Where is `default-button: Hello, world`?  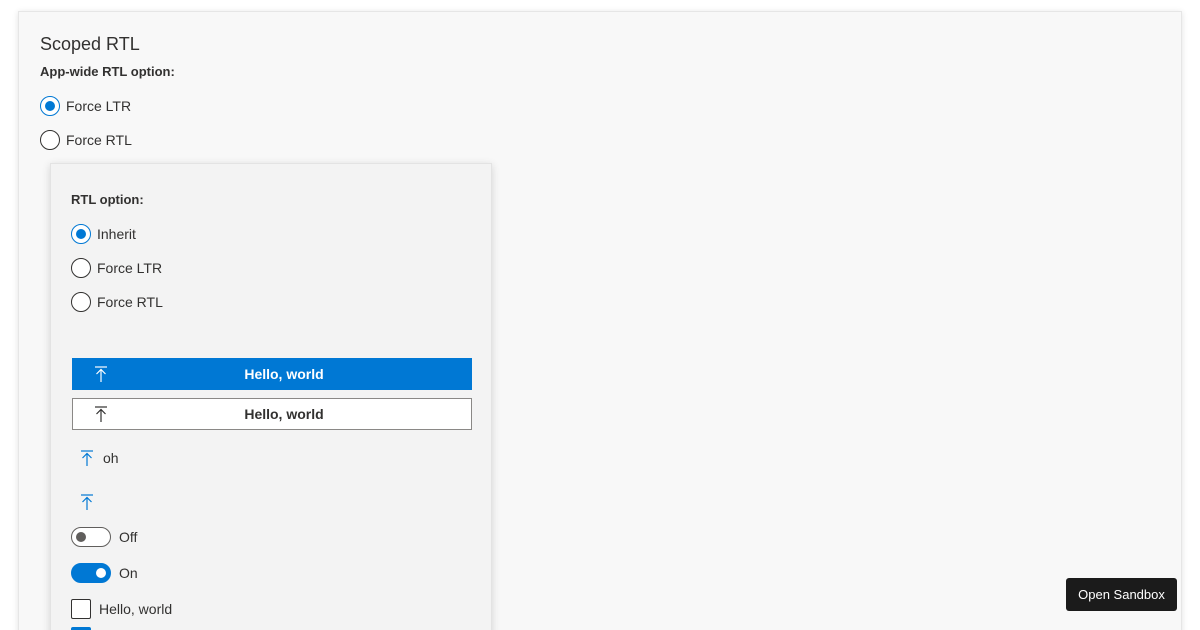
default-button: Hello, world is located at coordinates (272, 414).